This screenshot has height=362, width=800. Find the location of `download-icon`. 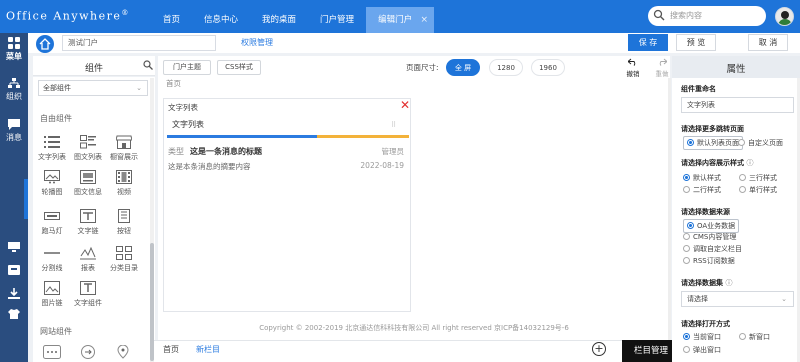

download-icon is located at coordinates (14, 294).